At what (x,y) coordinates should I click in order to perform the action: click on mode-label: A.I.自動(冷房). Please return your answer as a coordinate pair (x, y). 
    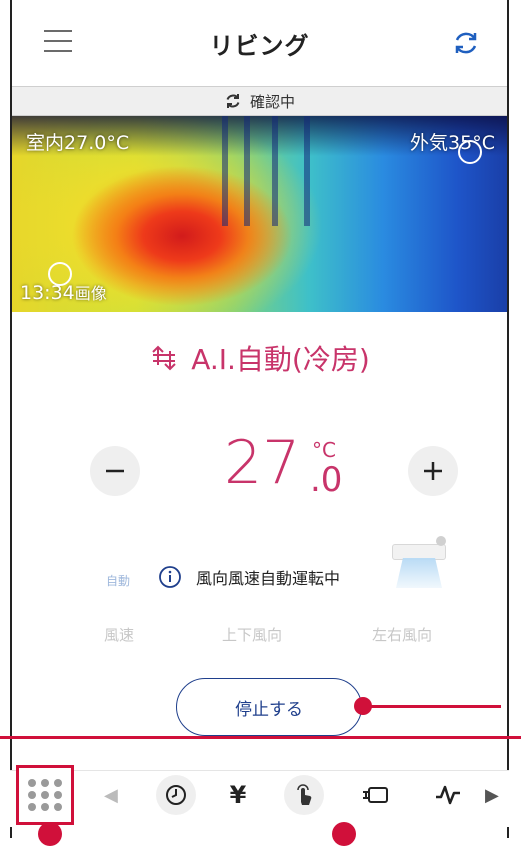
    Looking at the image, I should click on (280, 359).